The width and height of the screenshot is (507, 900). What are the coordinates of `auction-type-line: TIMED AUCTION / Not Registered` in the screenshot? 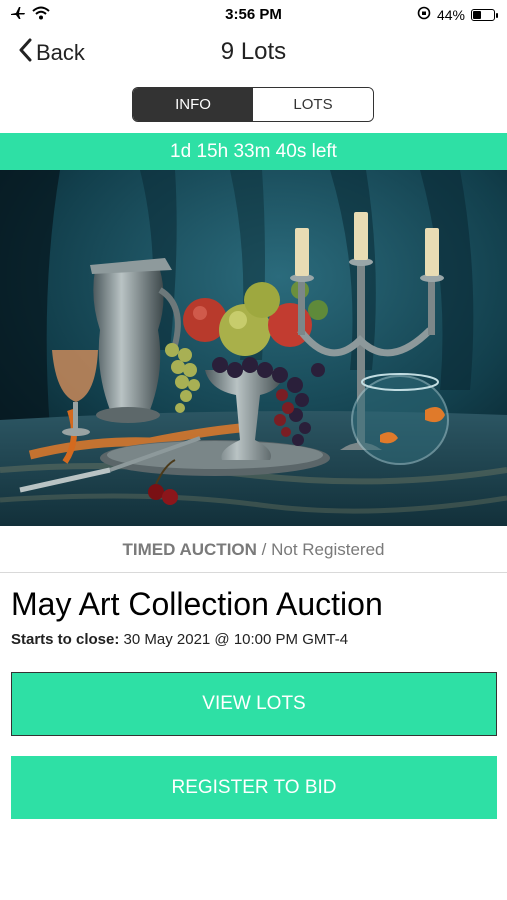 It's located at (253, 550).